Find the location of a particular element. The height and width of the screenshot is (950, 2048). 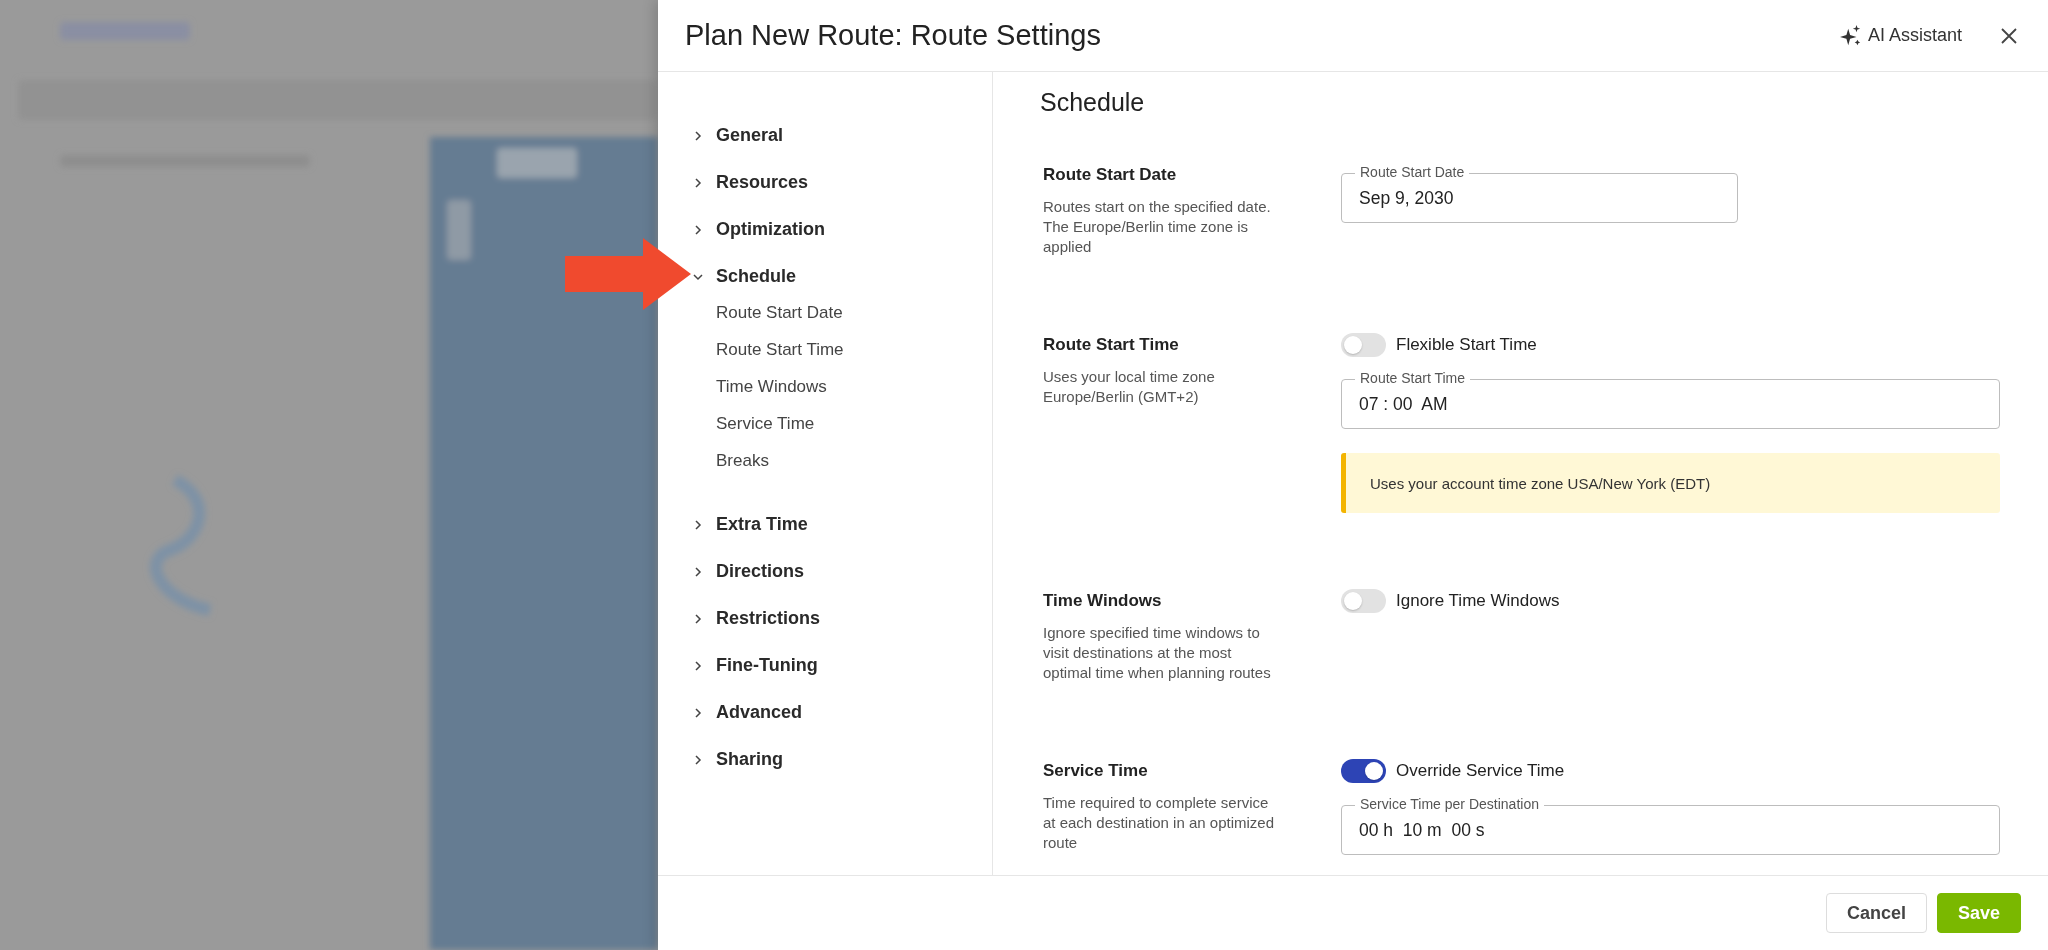

input-field: Route Start Date Sep 9, 2030 is located at coordinates (1539, 193).